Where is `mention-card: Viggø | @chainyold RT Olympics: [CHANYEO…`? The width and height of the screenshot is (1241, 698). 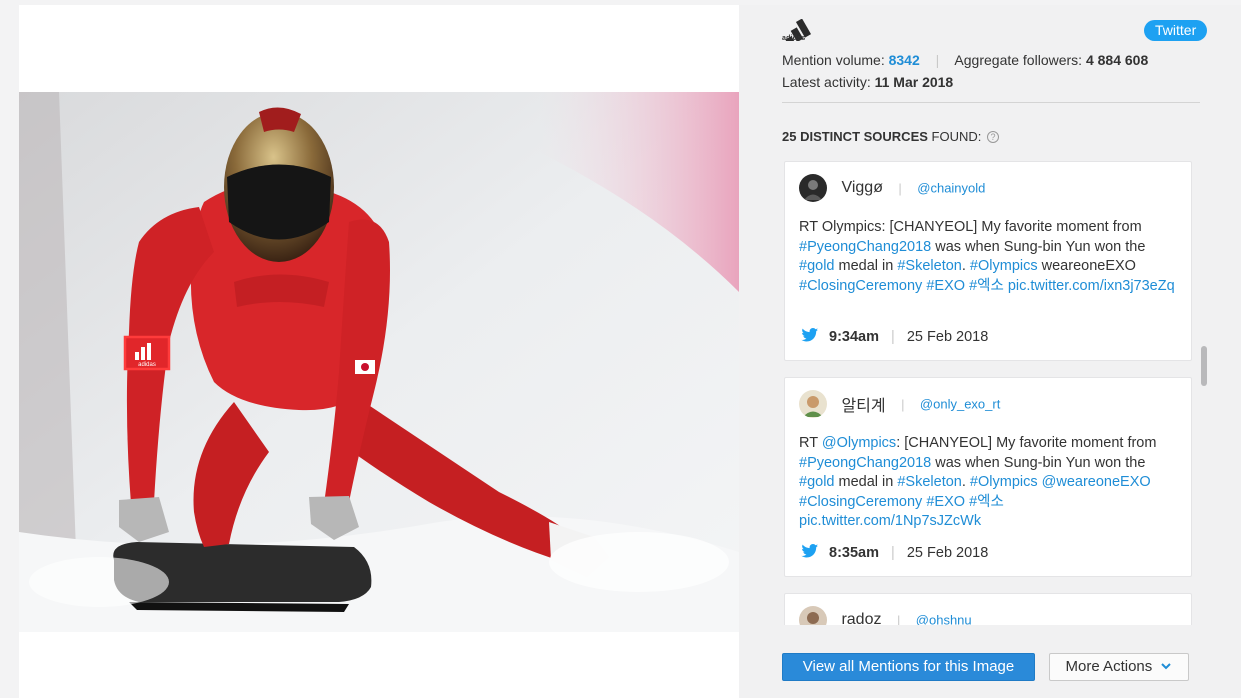 mention-card: Viggø | @chainyold RT Olympics: [CHANYEO… is located at coordinates (988, 261).